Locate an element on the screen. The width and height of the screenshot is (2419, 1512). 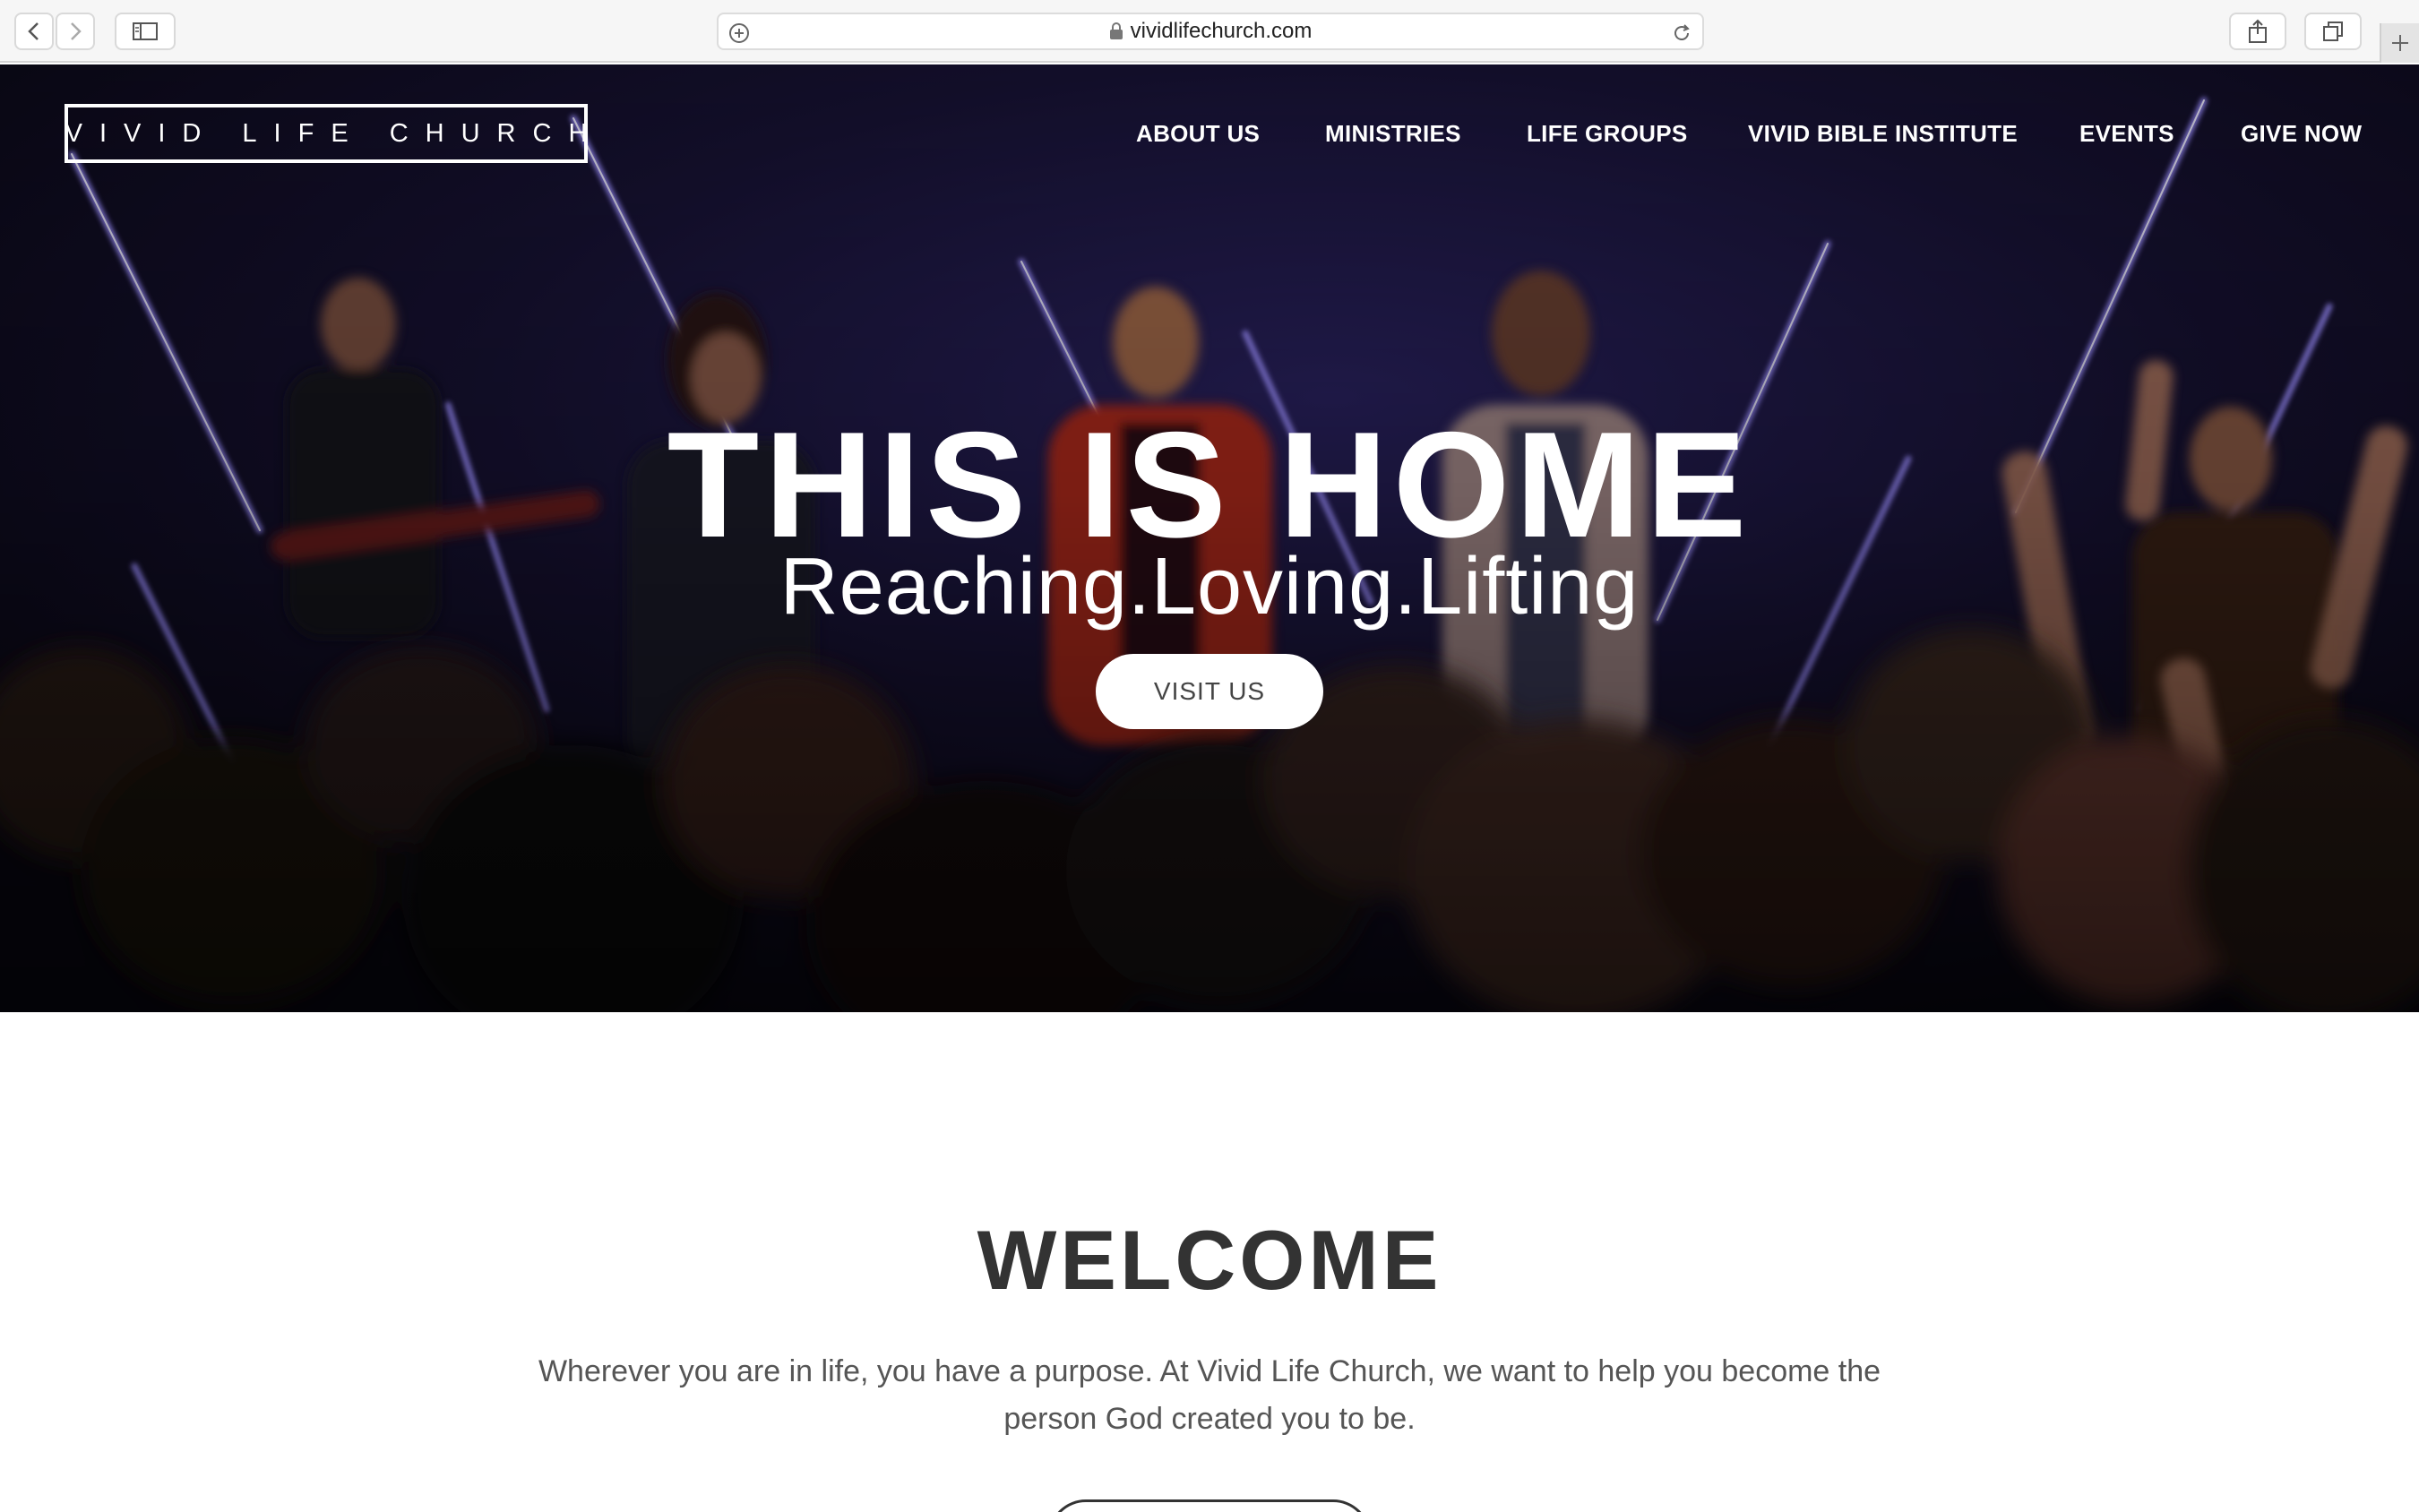
nav-ministries: MINISTRIES is located at coordinates (1393, 134).